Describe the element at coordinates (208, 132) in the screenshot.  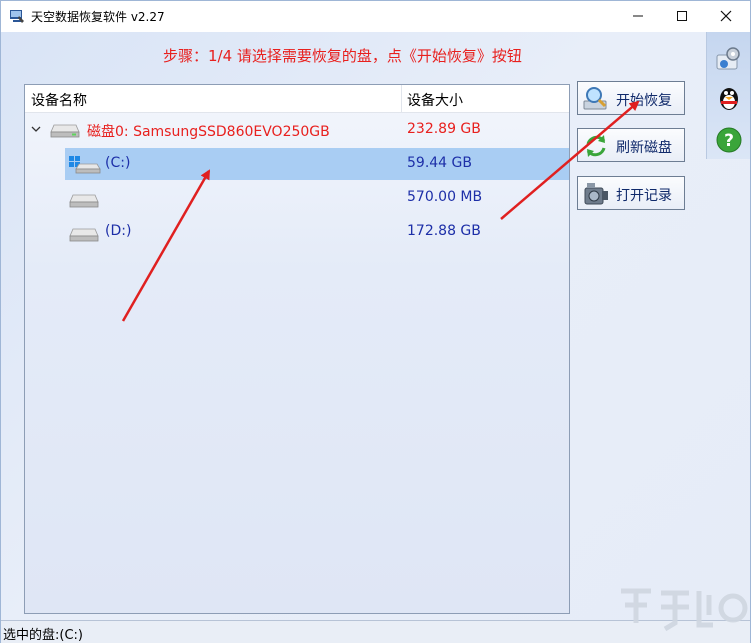
I see `row-label: 磁盘0: SamsungSSD860EVO250GB` at that location.